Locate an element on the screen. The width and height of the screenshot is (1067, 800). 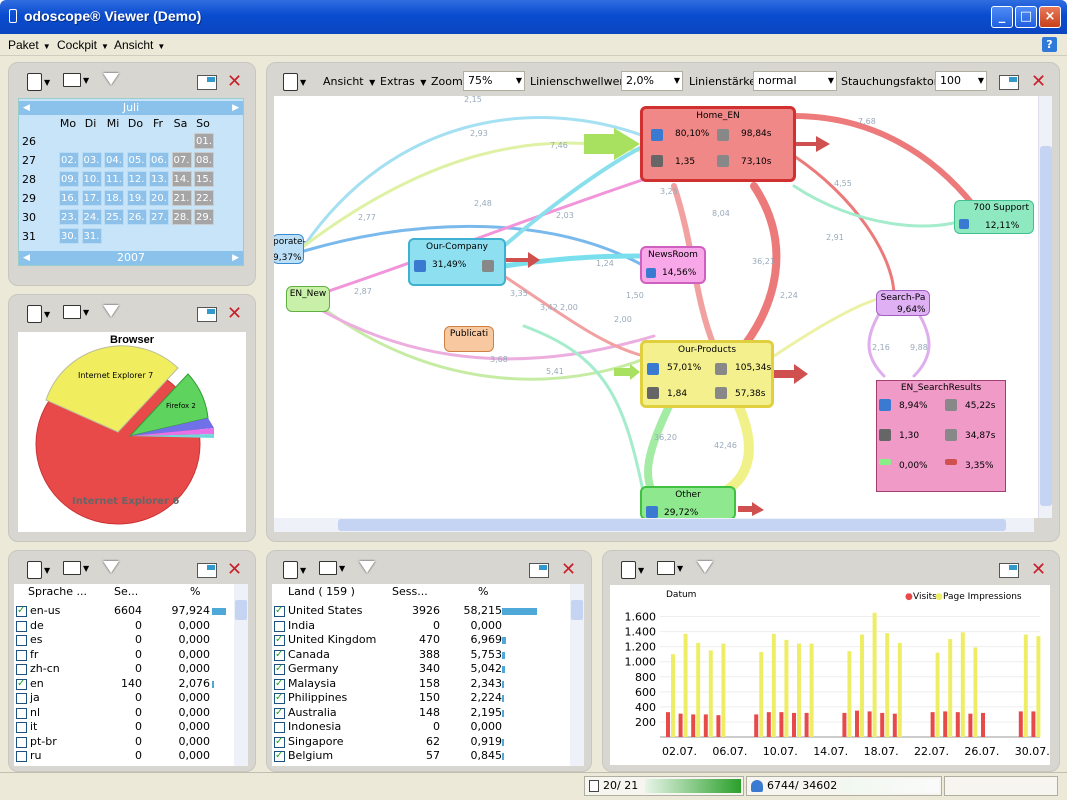
menu-paket: Paket ▼ is located at coordinates (29, 45).